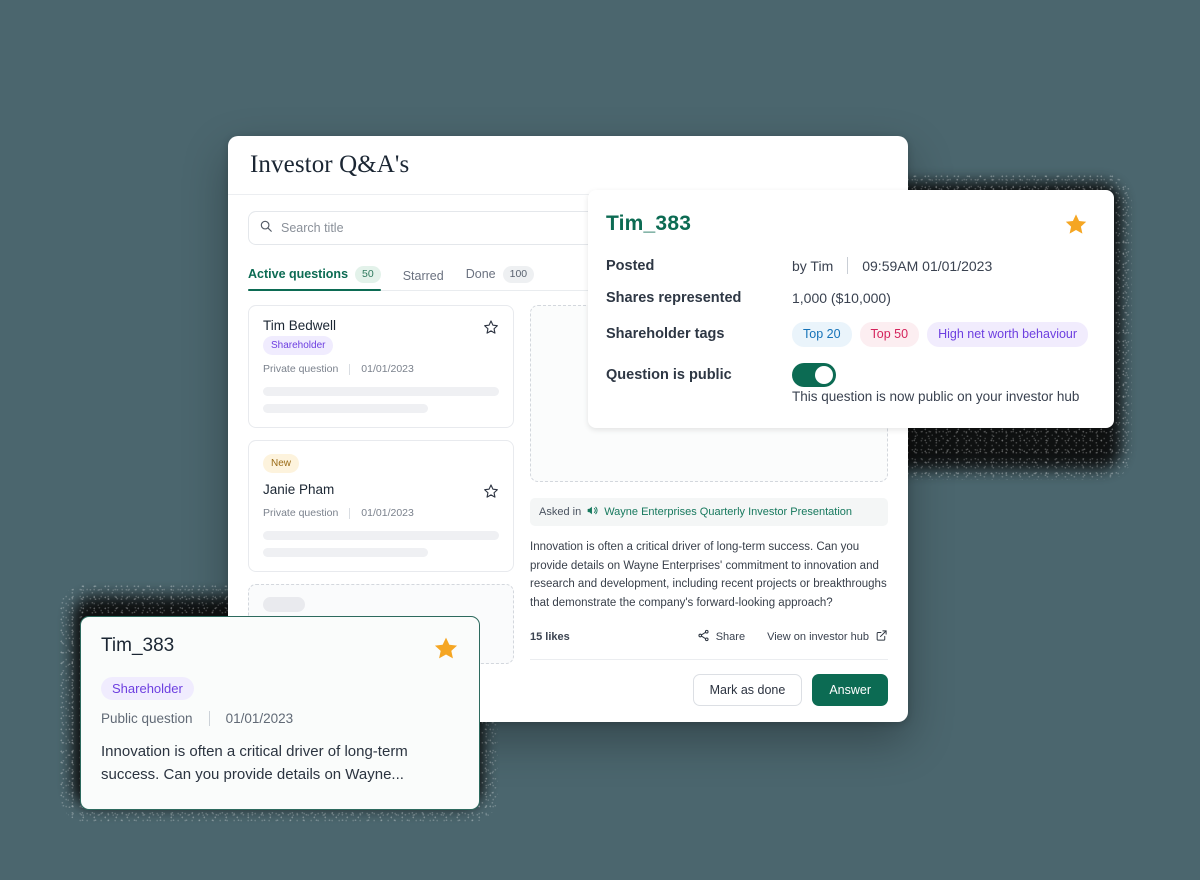  I want to click on popup-tags-value: Top 20 Top 50 High net worth behaviour, so click(940, 334).